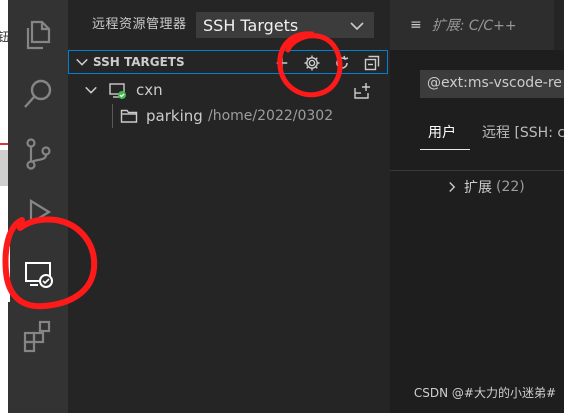 The width and height of the screenshot is (564, 413). I want to click on activity-remote-explorer, so click(38, 274).